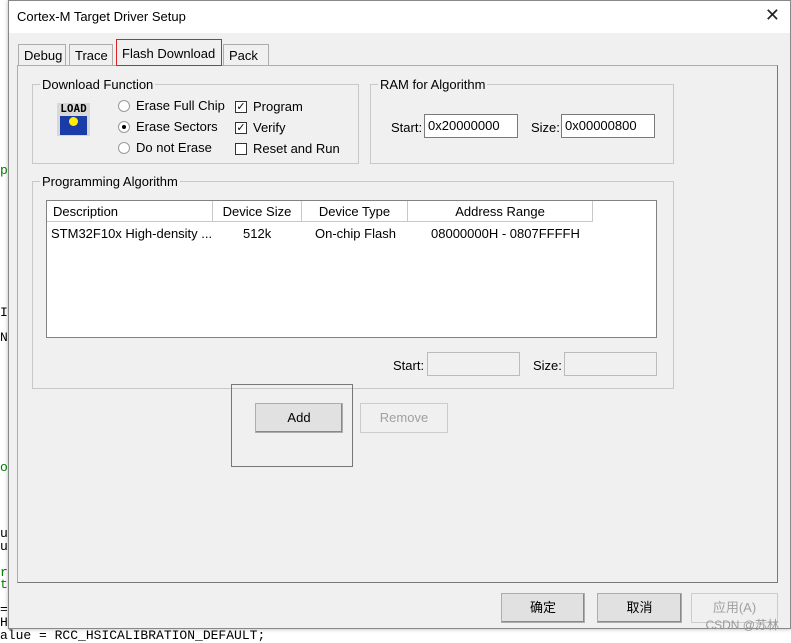 The width and height of the screenshot is (791, 643). I want to click on code-text: I, so click(4, 312).